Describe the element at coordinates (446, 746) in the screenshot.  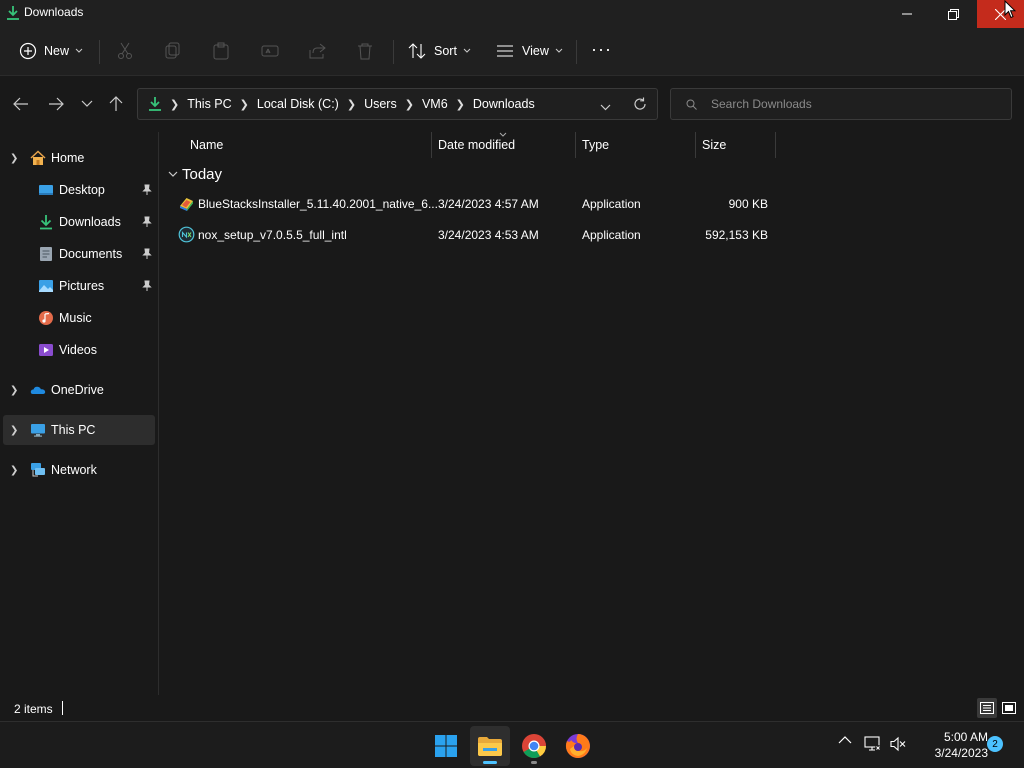
I see `start-button` at that location.